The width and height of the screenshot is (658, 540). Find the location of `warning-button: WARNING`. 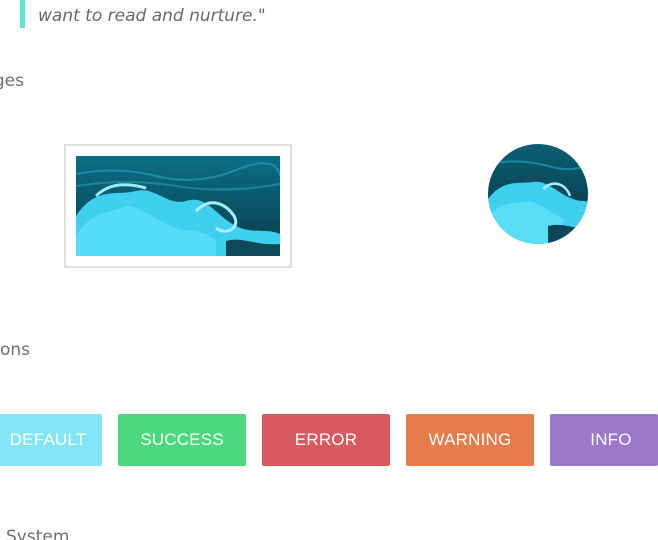

warning-button: WARNING is located at coordinates (470, 440).